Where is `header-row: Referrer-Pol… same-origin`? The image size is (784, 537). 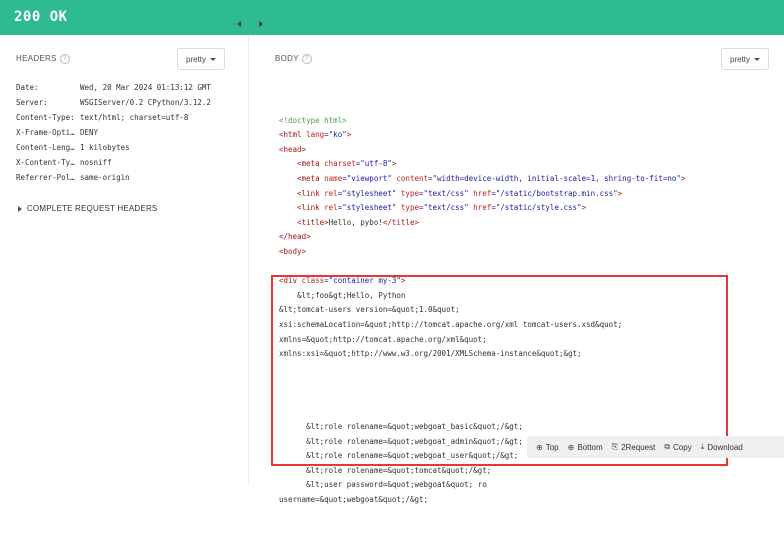 header-row: Referrer-Pol… same-origin is located at coordinates (73, 177).